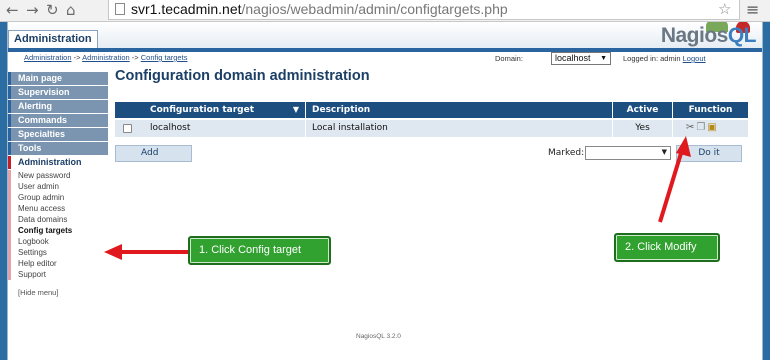 The image size is (770, 360). I want to click on callout-step-2: 2. Click Modify, so click(667, 247).